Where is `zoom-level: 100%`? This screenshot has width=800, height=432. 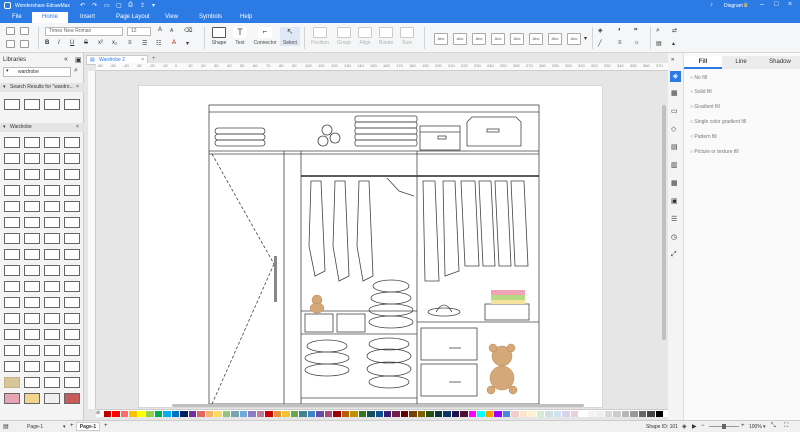
zoom-level: 100% is located at coordinates (755, 427).